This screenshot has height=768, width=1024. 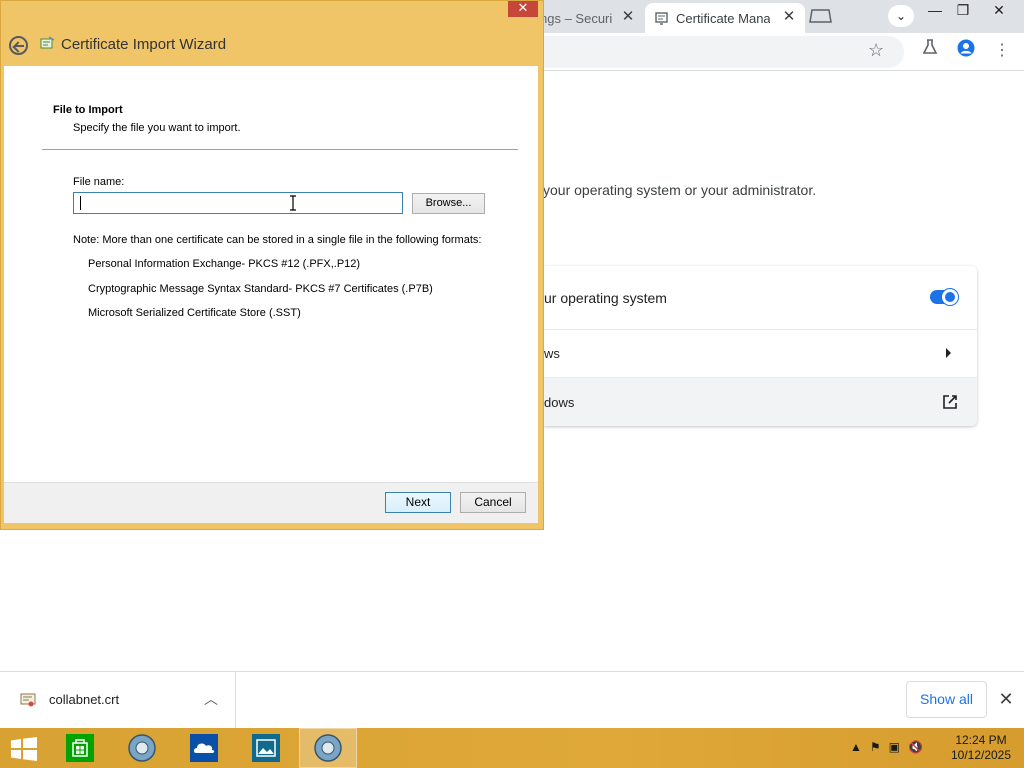 I want to click on settings-card: ur operating system ws dows, so click(x=760, y=346).